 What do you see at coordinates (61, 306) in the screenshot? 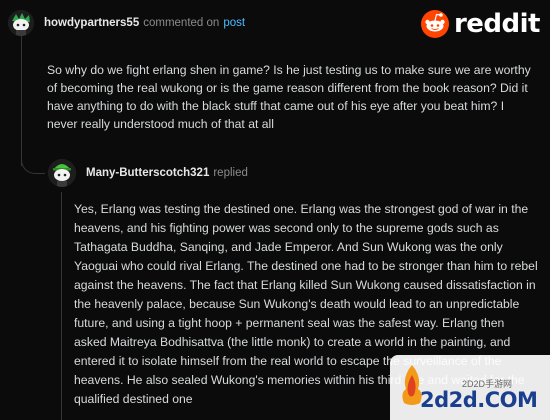
I see `reply-thread-line` at bounding box center [61, 306].